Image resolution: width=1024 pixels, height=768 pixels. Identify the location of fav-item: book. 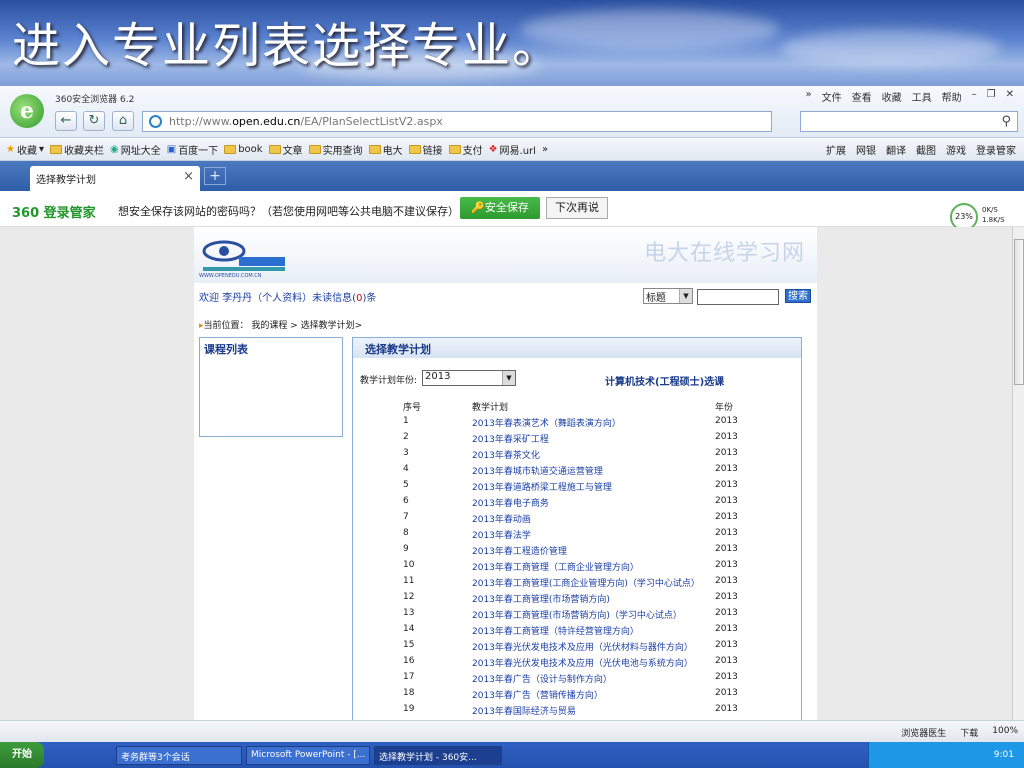
(243, 149).